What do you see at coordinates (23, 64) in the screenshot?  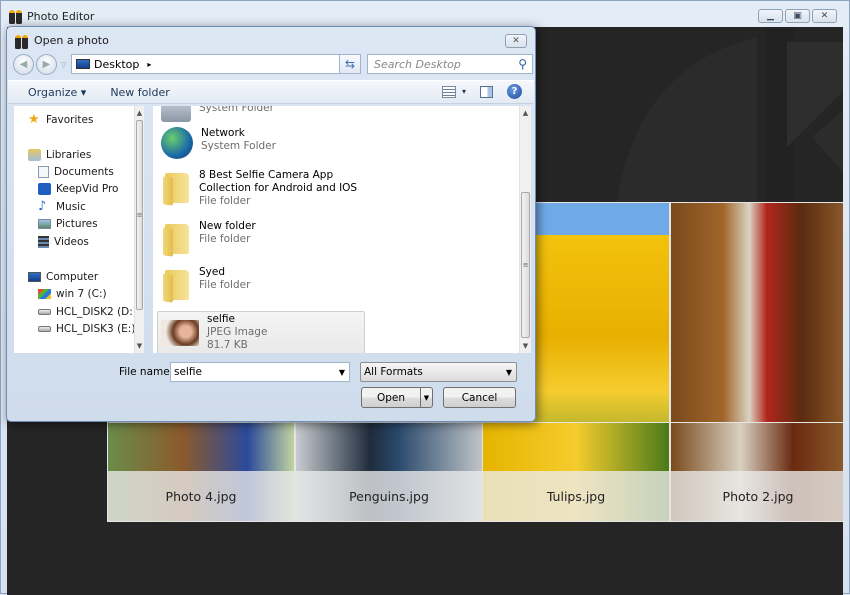 I see `back-button: ◀` at bounding box center [23, 64].